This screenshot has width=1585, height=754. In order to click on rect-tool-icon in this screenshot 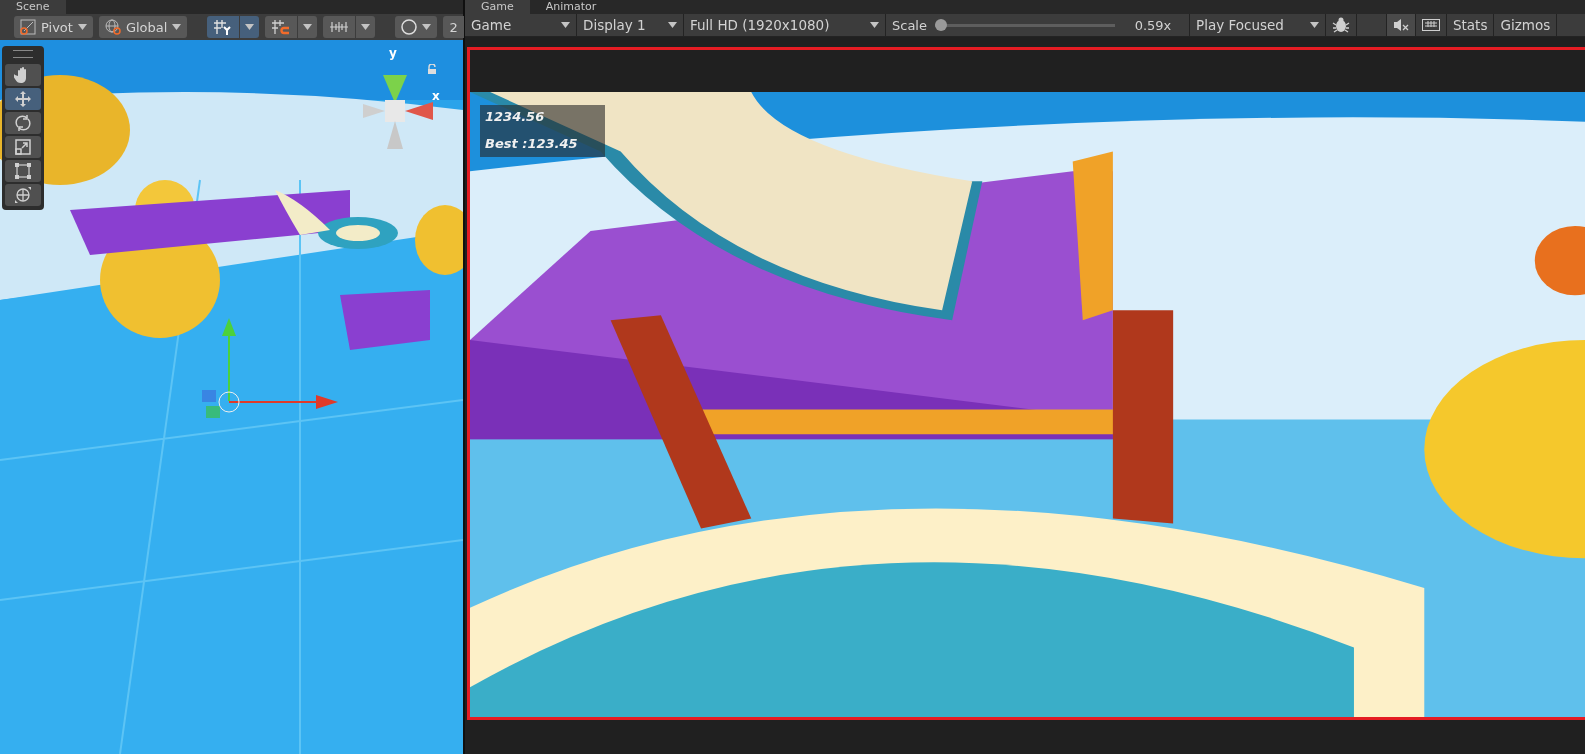, I will do `click(23, 171)`.